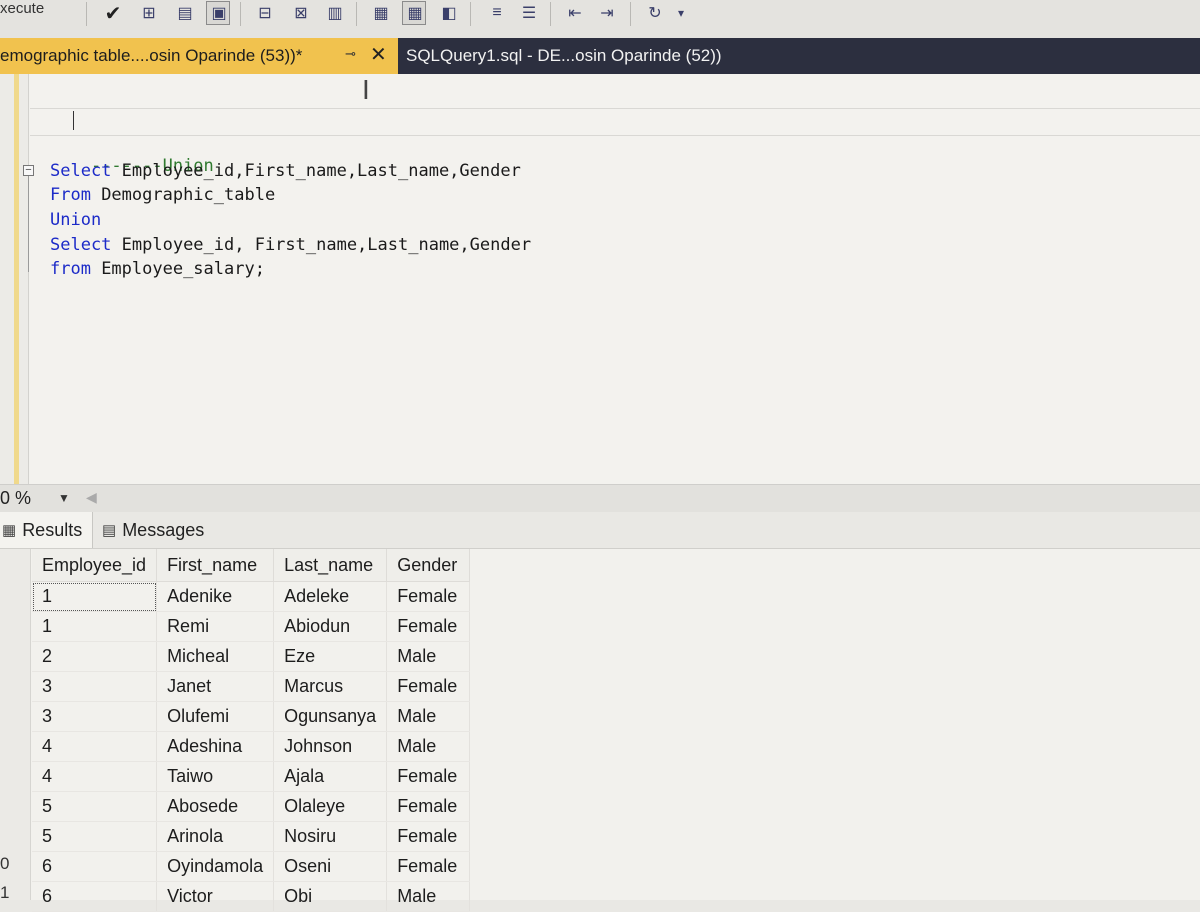 The height and width of the screenshot is (912, 1200). I want to click on close-icon: ✕, so click(378, 54).